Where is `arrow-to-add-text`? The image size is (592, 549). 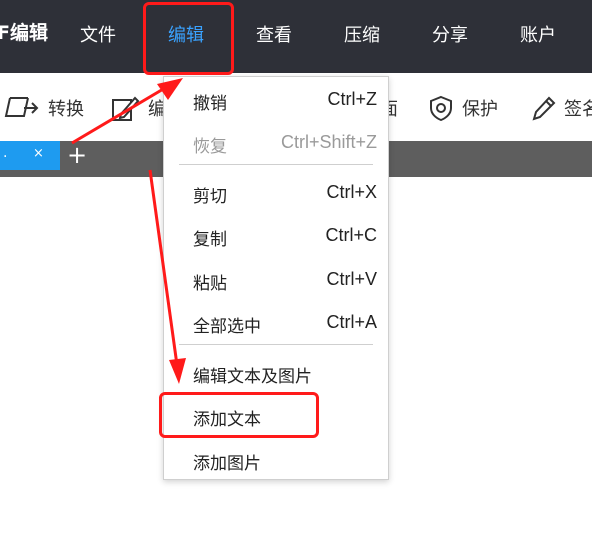 arrow-to-add-text is located at coordinates (167, 276).